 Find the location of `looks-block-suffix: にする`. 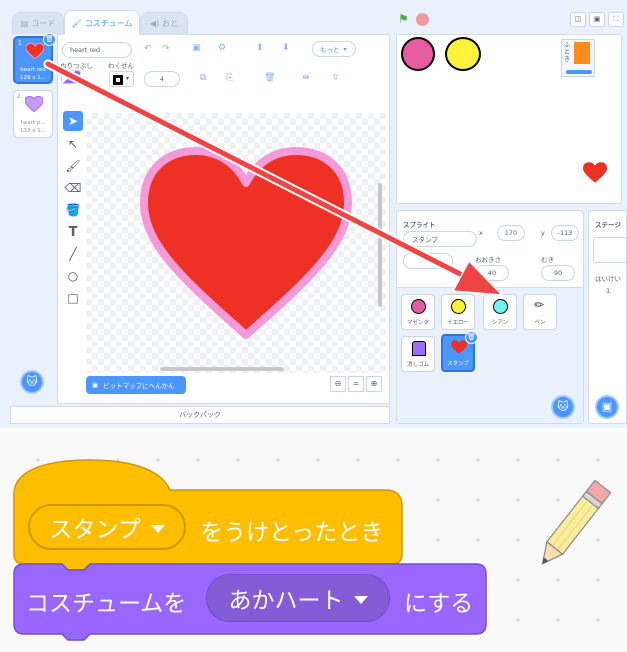

looks-block-suffix: にする is located at coordinates (439, 604).